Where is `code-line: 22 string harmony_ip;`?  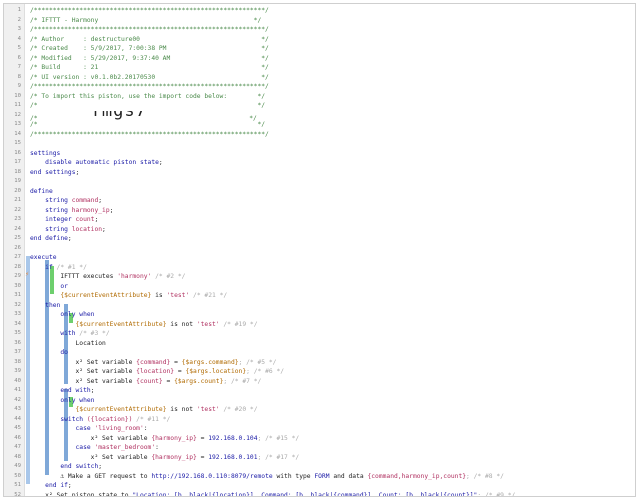
code-line: 22 string harmony_ip; is located at coordinates (319, 211).